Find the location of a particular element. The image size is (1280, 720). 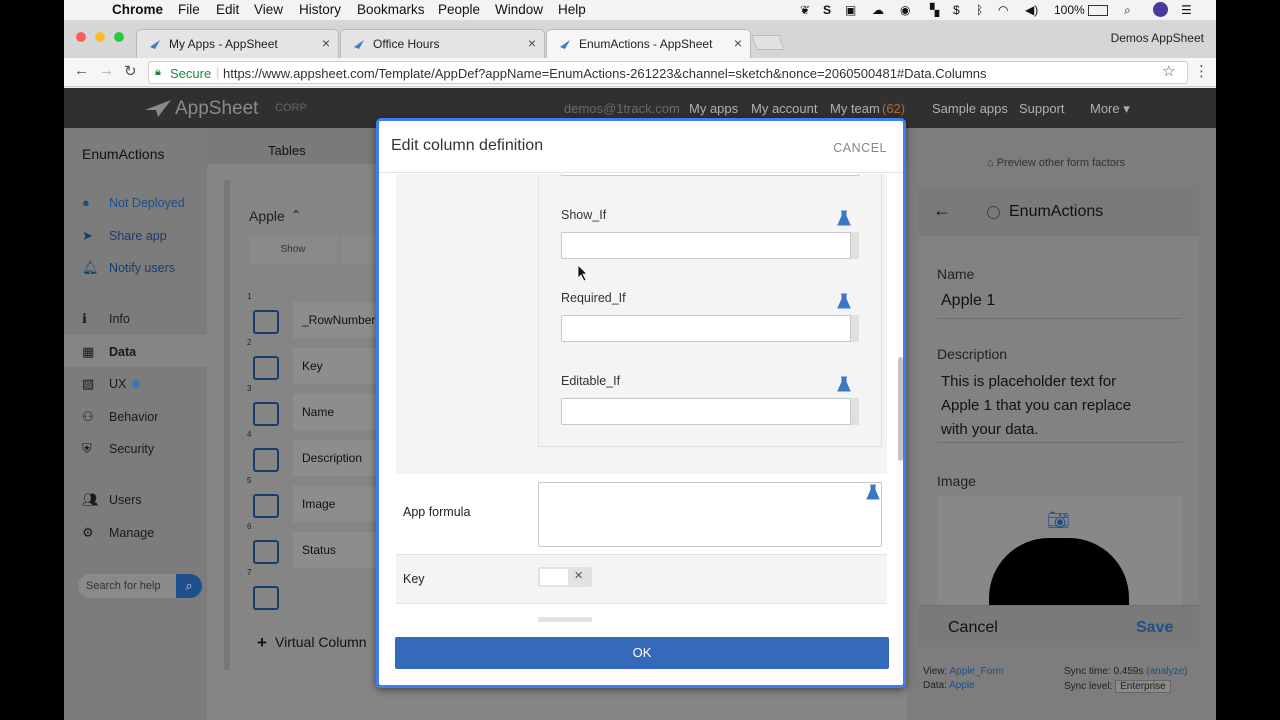

bookmark-star-icon: ☆ is located at coordinates (1168, 71).